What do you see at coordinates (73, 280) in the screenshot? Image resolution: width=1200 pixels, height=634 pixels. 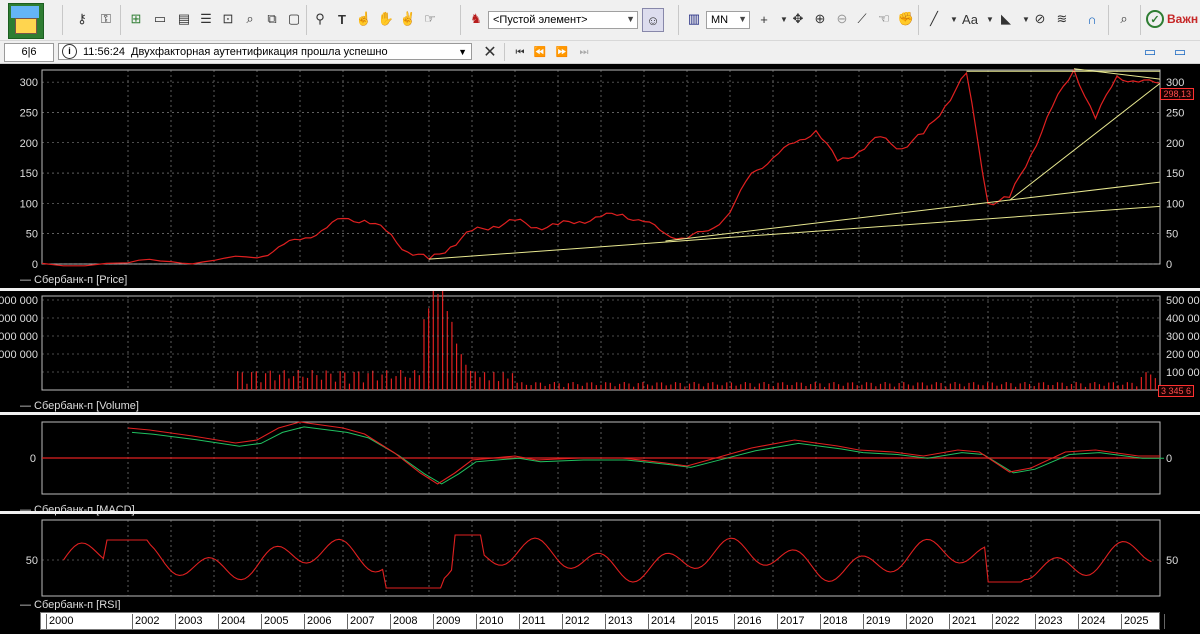 I see `price-legend: — Сбербанк-п [Price]` at bounding box center [73, 280].